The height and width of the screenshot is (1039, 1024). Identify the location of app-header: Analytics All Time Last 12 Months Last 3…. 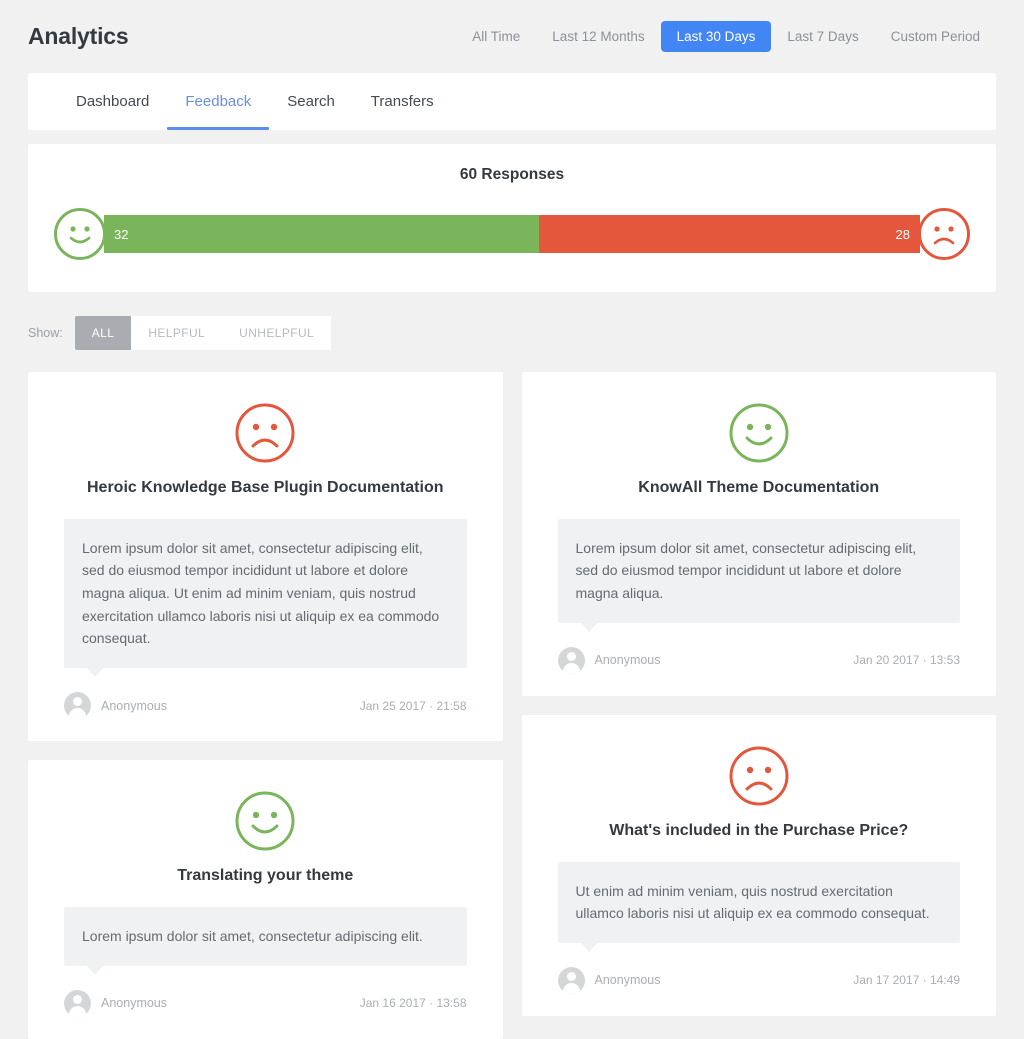
(512, 36).